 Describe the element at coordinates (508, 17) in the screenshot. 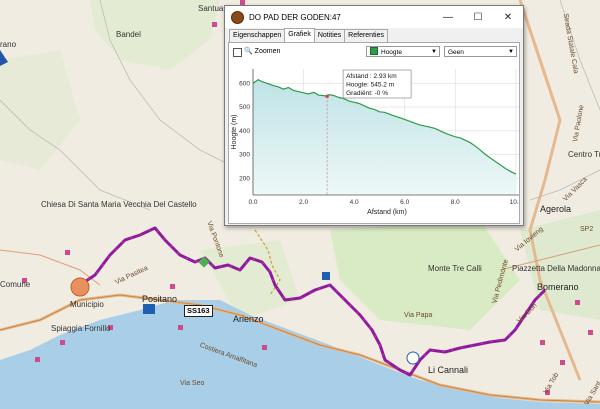

I see `close-button: ✕` at that location.